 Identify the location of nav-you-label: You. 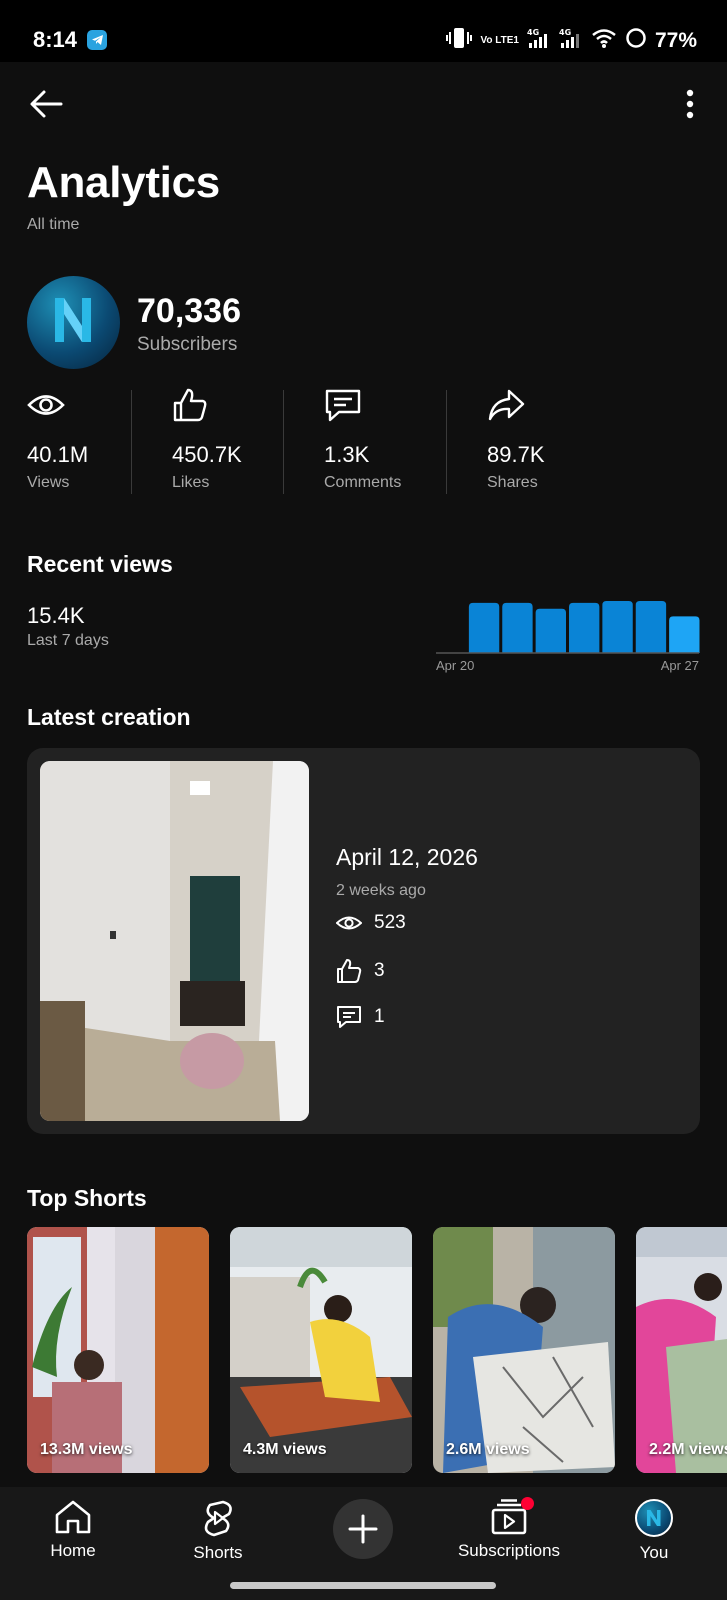
(654, 1552).